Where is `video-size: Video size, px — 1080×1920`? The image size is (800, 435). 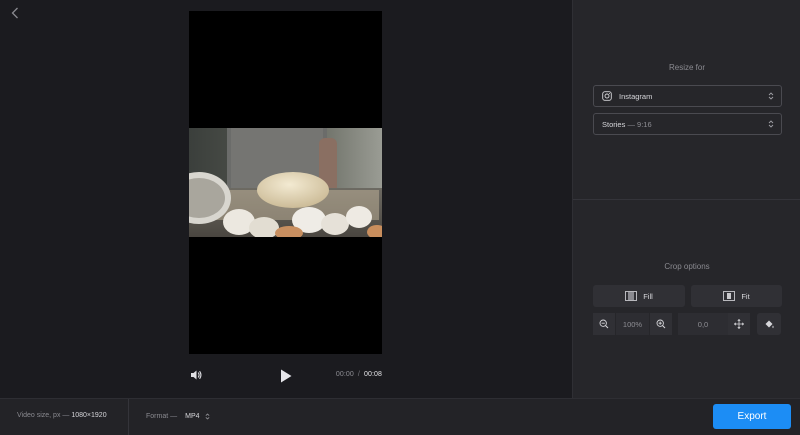
video-size: Video size, px — 1080×1920 is located at coordinates (62, 415).